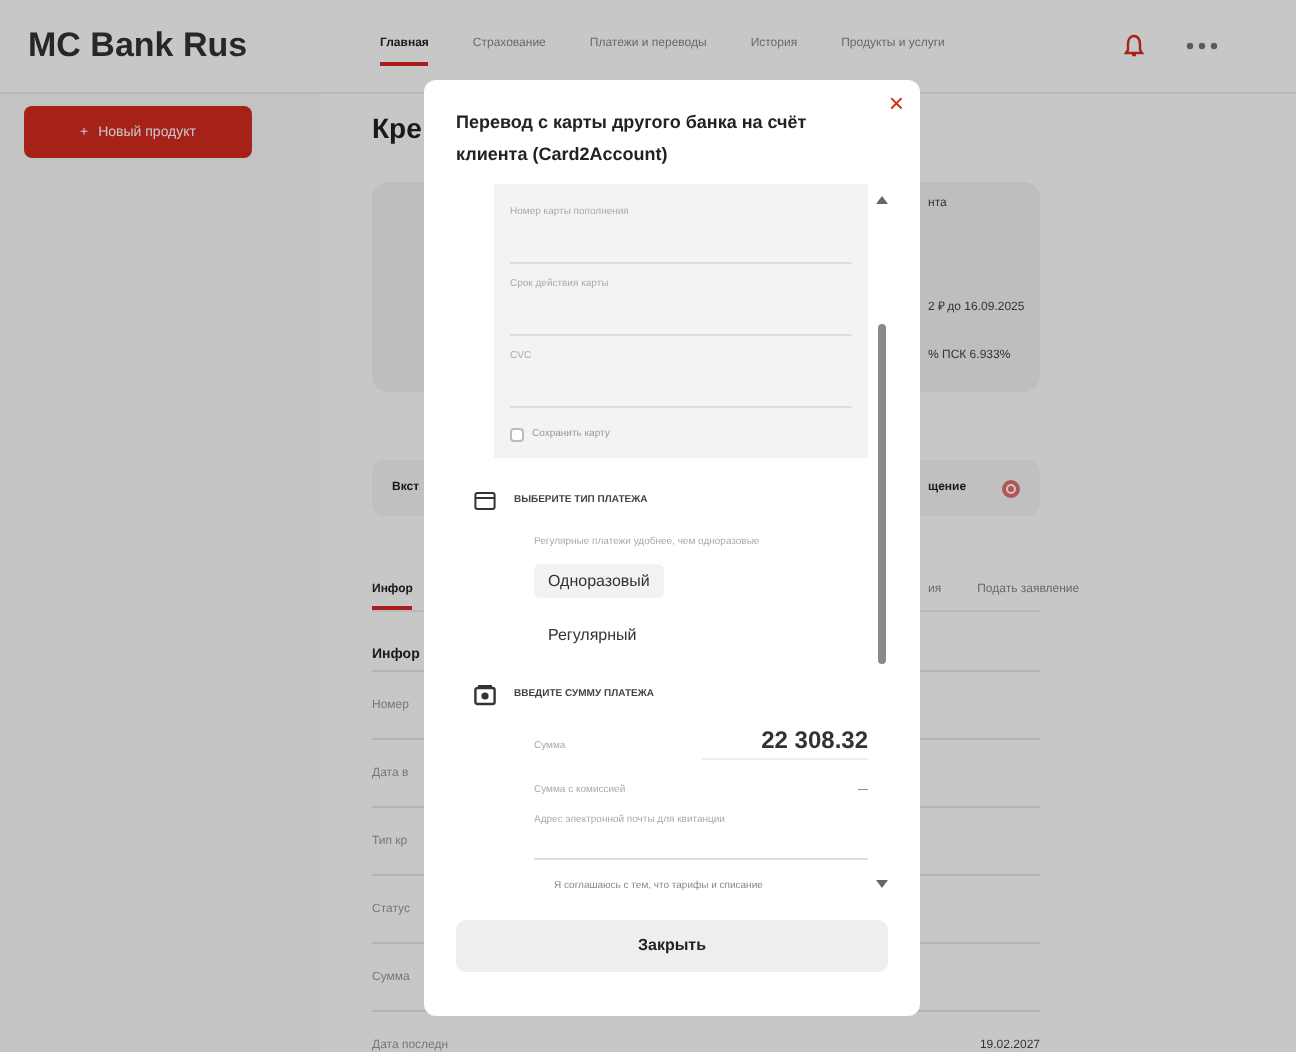 This screenshot has width=1296, height=1052. What do you see at coordinates (397, 128) in the screenshot?
I see `page-heading: Кре` at bounding box center [397, 128].